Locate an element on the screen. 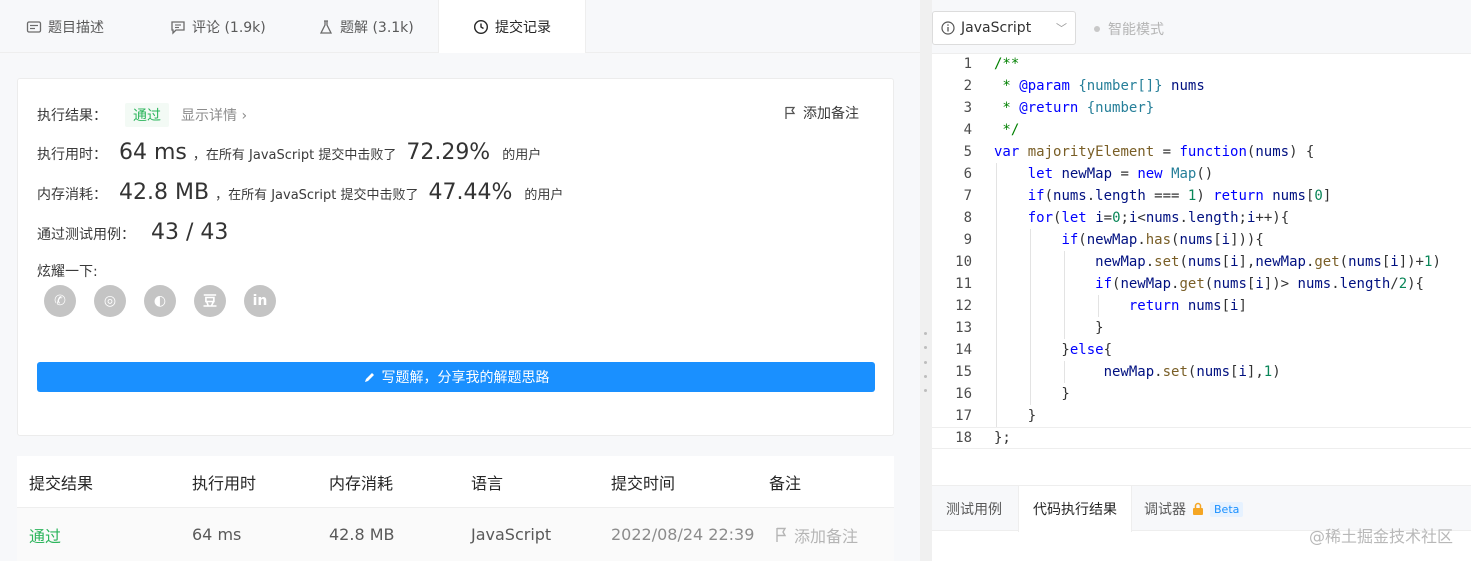 The width and height of the screenshot is (1471, 561). weibo-icon: ◎ is located at coordinates (110, 301).